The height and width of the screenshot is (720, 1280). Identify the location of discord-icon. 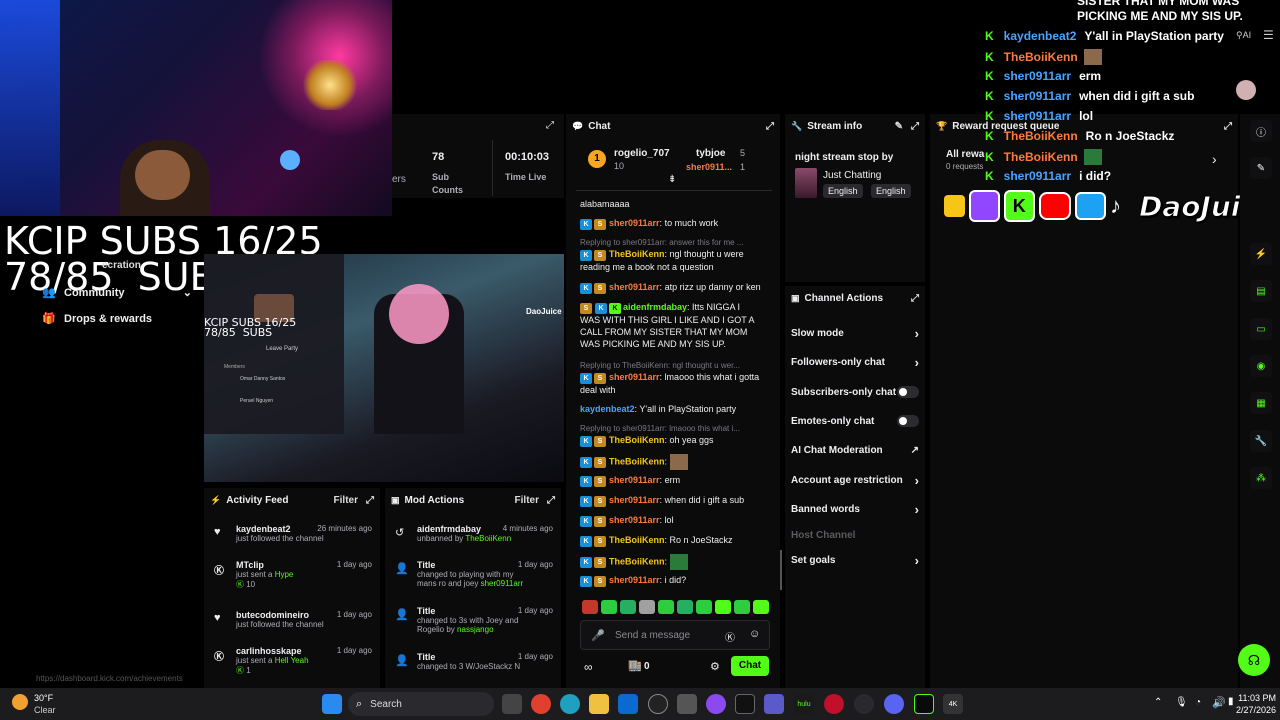
(894, 704).